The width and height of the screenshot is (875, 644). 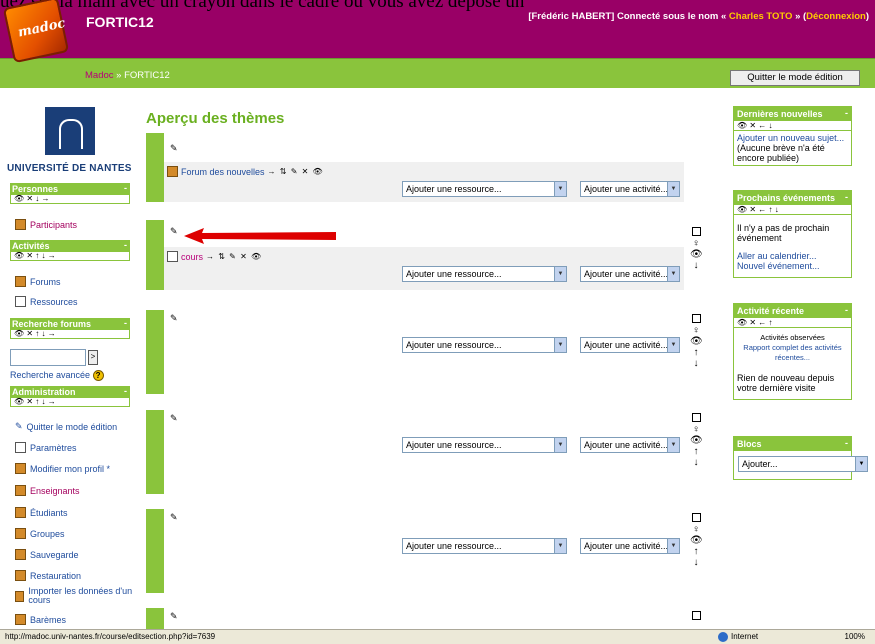 I want to click on section-4-edit-icon: ✎, so click(x=174, y=517).